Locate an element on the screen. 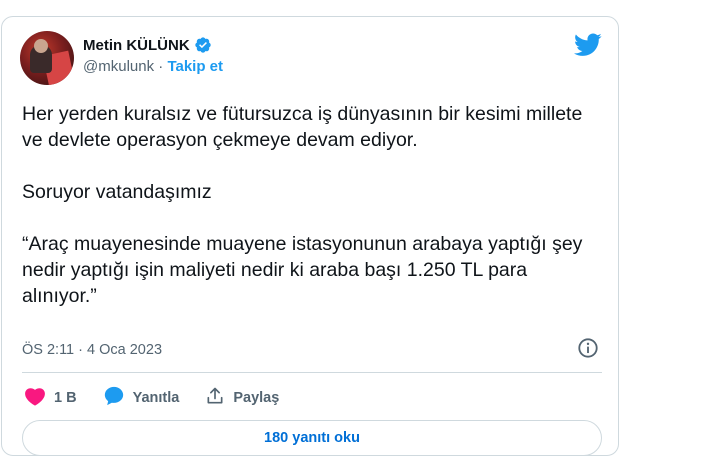 The height and width of the screenshot is (465, 724). read-replies-label: 180 yanıtı oku is located at coordinates (312, 438).